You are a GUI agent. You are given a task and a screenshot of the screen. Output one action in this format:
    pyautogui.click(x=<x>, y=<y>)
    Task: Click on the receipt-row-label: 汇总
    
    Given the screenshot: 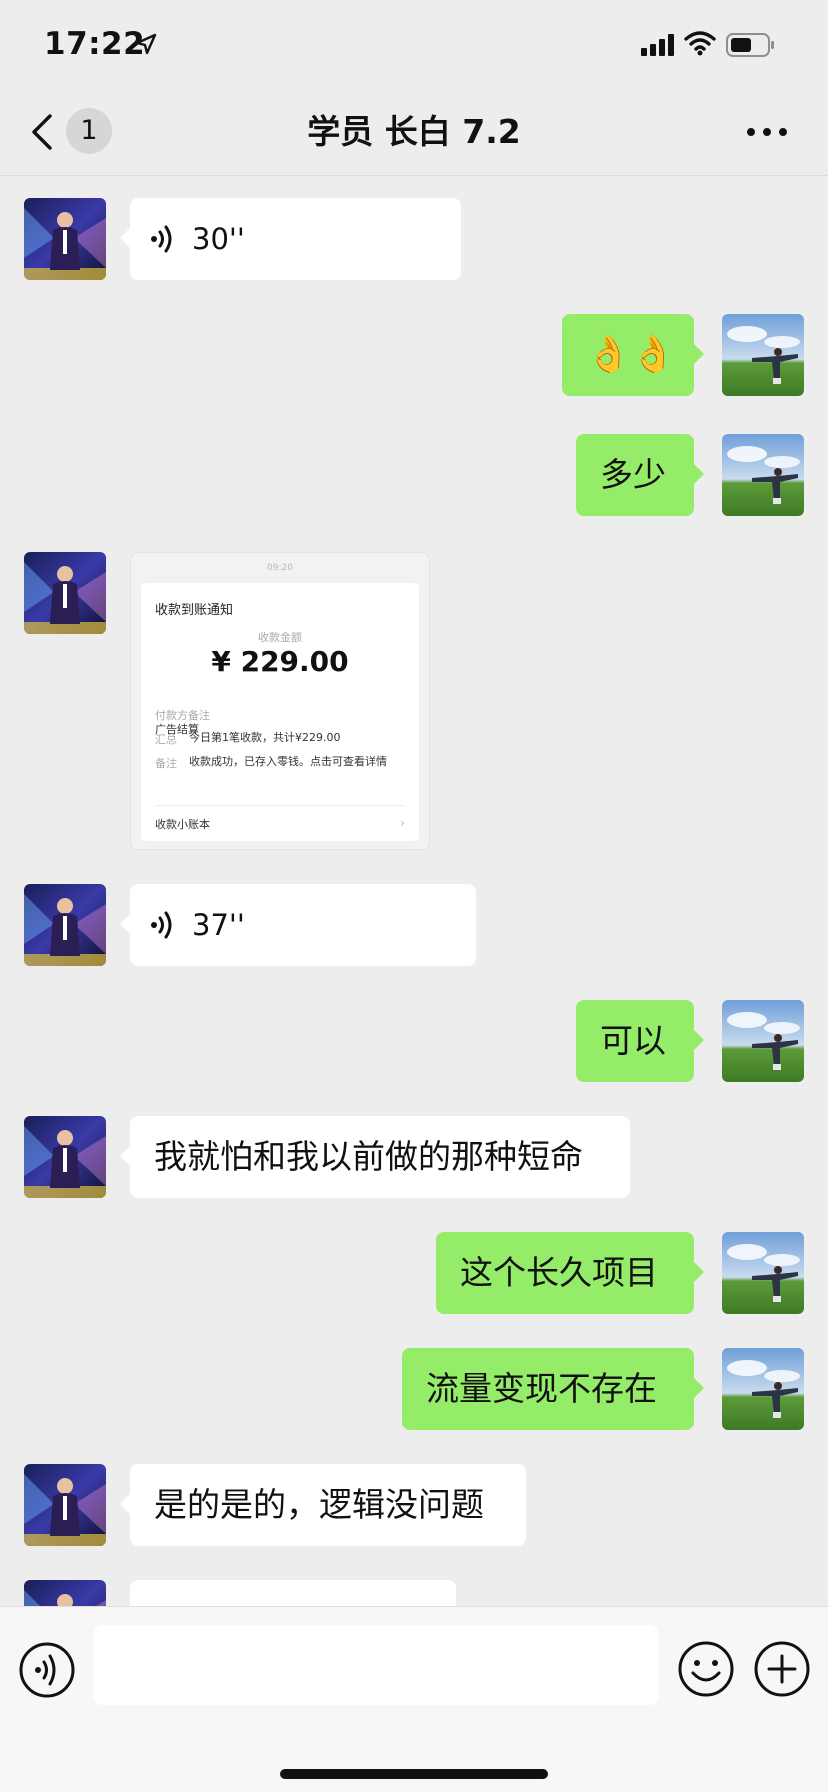 What is the action you would take?
    pyautogui.click(x=166, y=739)
    